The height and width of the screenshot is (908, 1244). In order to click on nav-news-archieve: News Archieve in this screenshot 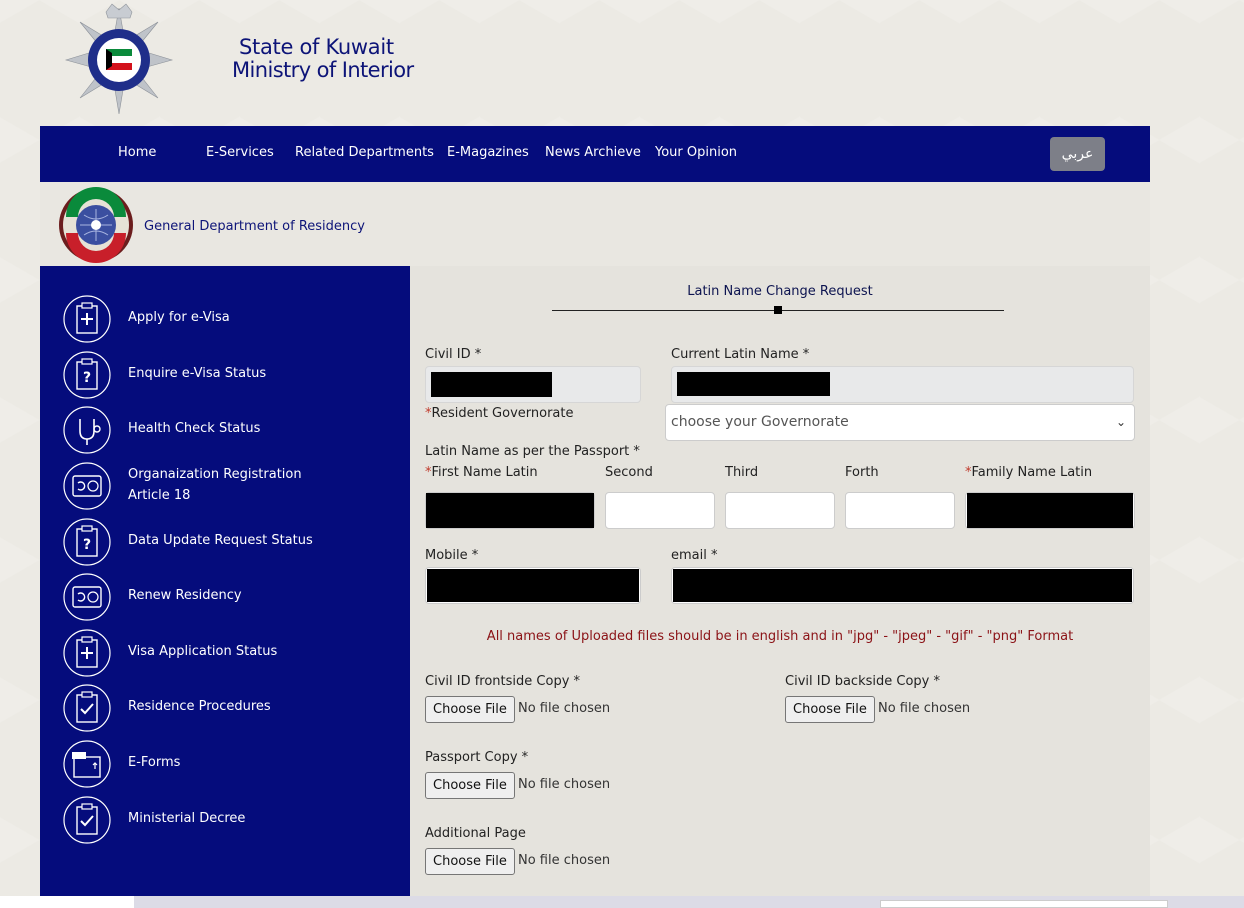, I will do `click(593, 152)`.